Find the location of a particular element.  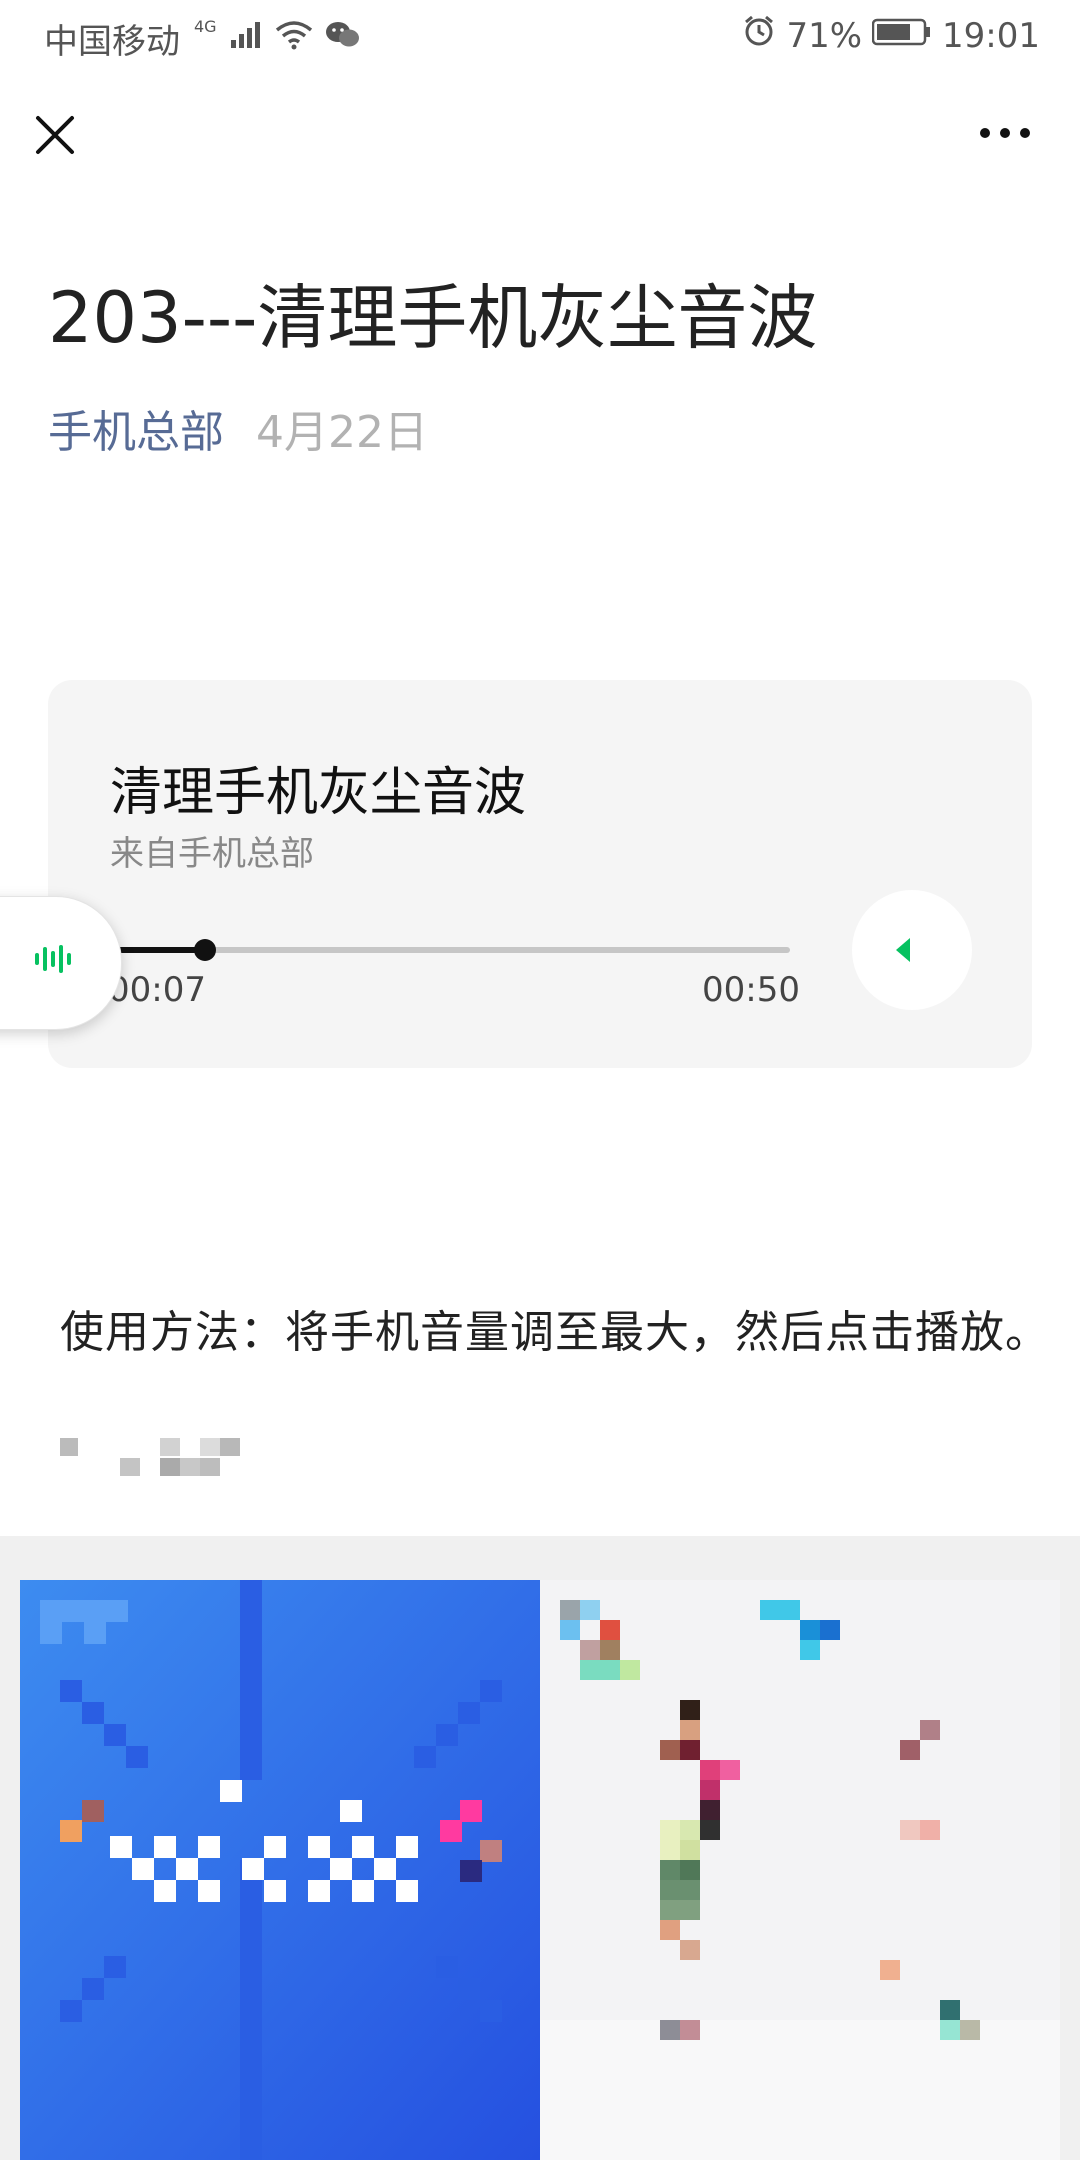

signal-icon is located at coordinates (246, 39).